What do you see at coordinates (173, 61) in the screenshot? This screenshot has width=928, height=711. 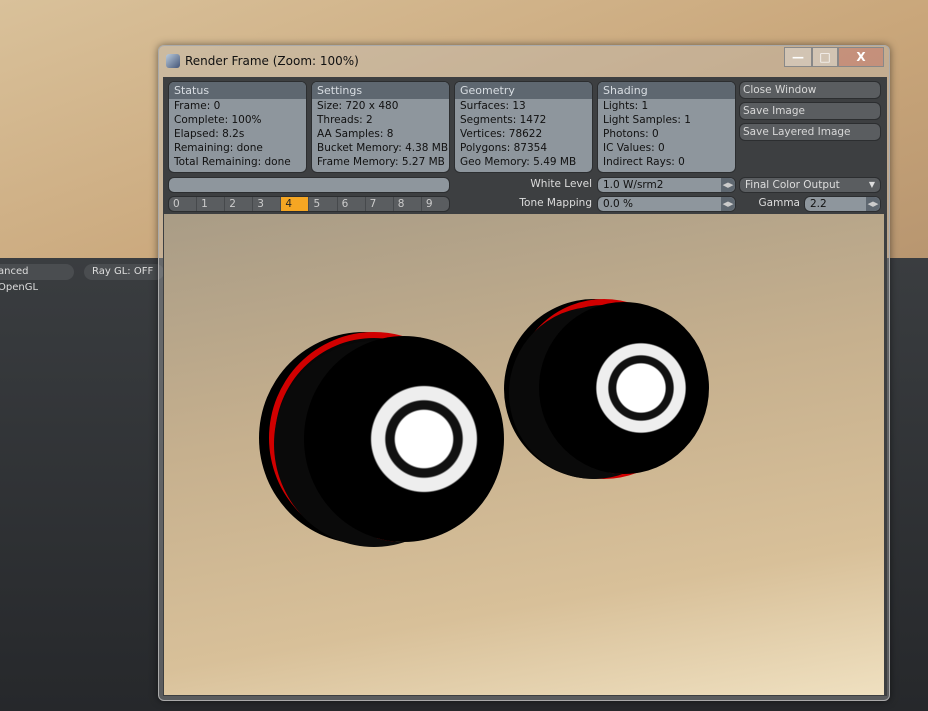 I see `app-icon` at bounding box center [173, 61].